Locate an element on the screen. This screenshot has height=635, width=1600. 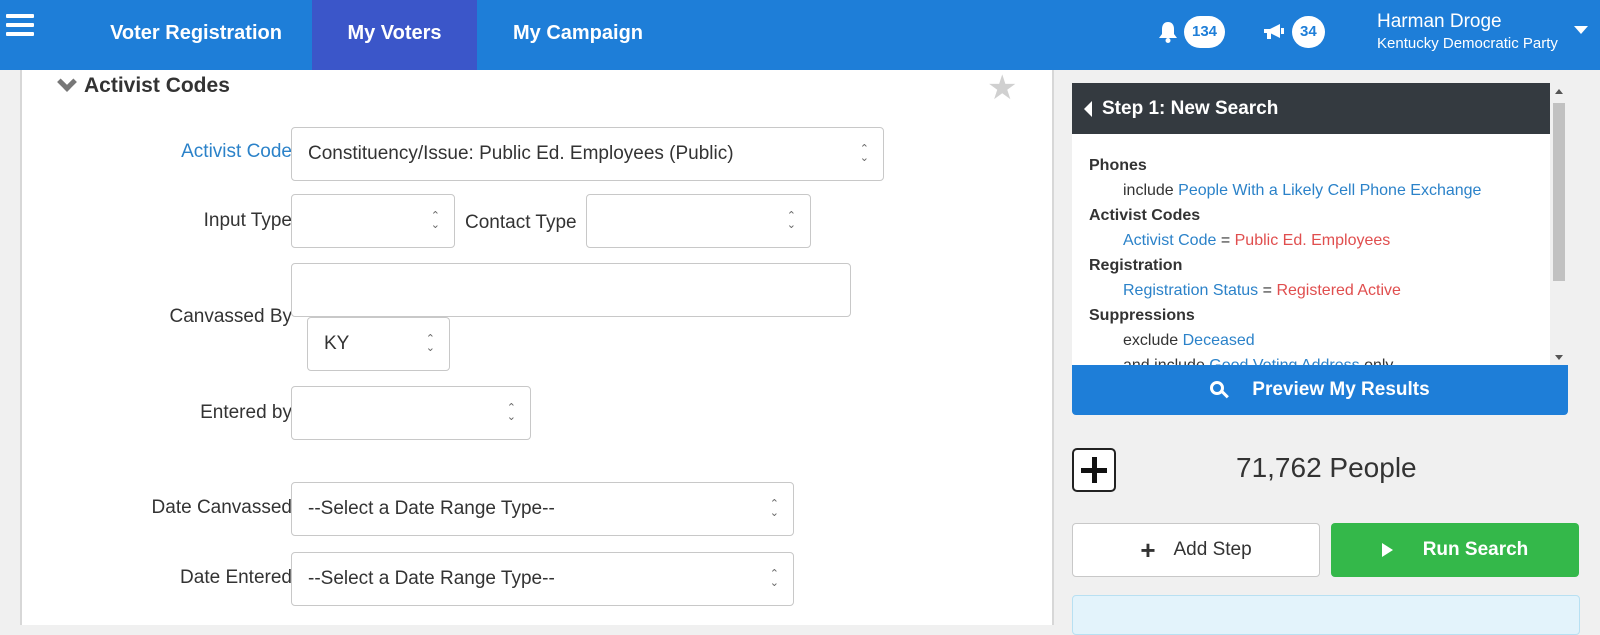
step-header: Step 1: New Search is located at coordinates (1311, 108).